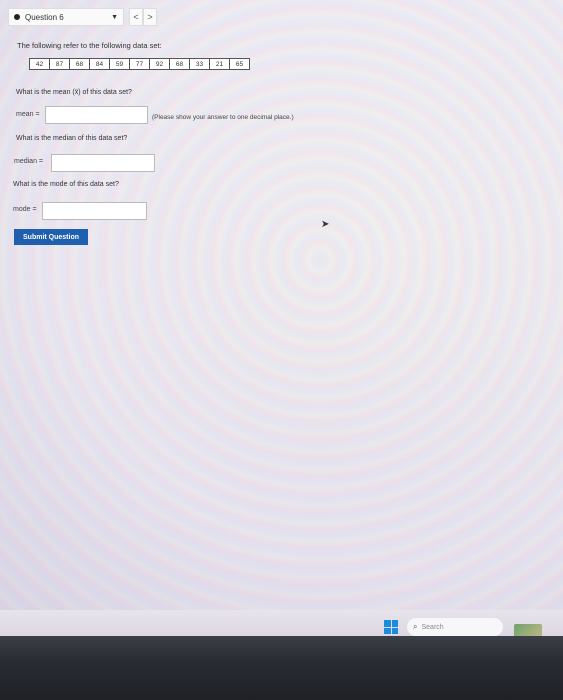  Describe the element at coordinates (28, 114) in the screenshot. I see `mean-label: mean =` at that location.